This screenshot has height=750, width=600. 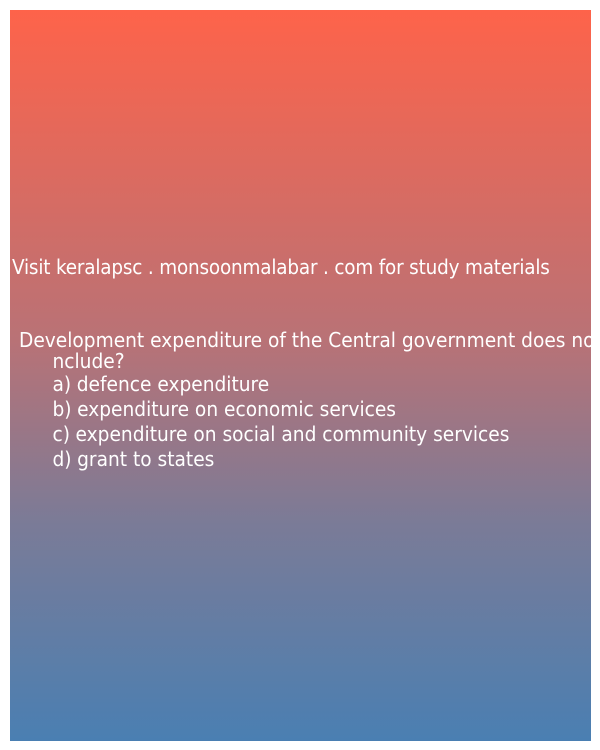 I want to click on option-text: expenditure on economic services, so click(x=236, y=409).